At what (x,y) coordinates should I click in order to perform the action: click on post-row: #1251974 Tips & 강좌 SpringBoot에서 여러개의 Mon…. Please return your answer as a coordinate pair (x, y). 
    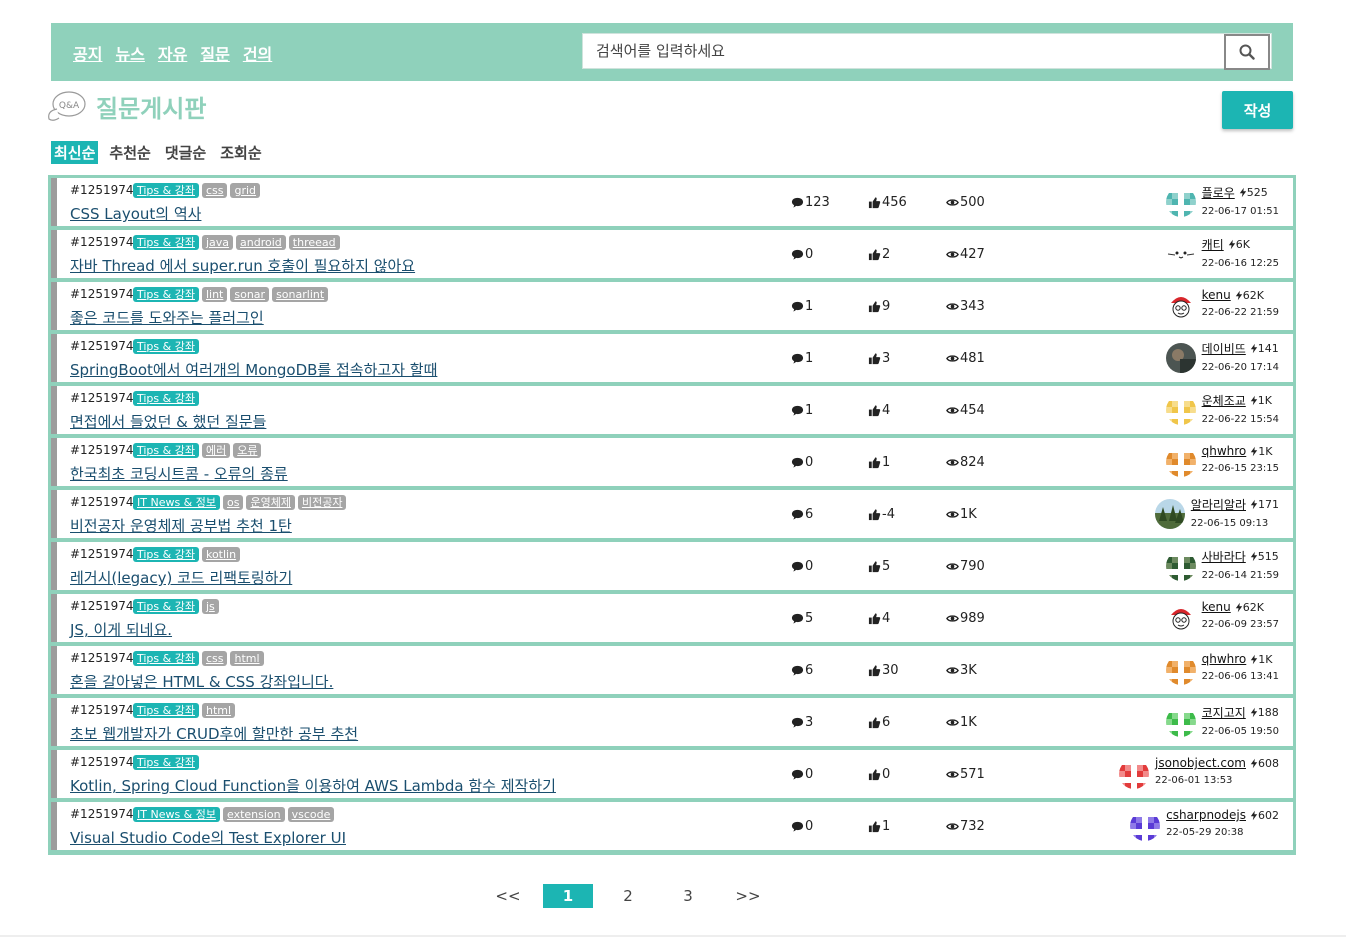
    Looking at the image, I should click on (672, 358).